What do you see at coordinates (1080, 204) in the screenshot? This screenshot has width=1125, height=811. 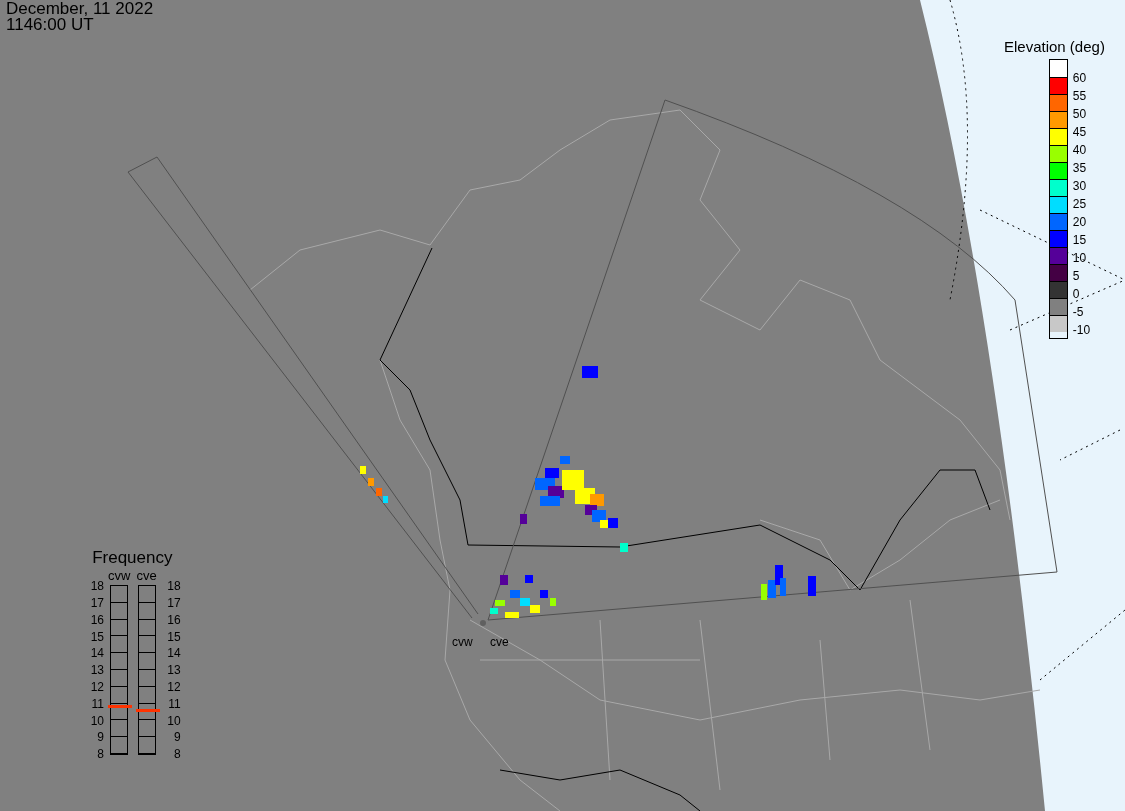 I see `legend-label: 25` at bounding box center [1080, 204].